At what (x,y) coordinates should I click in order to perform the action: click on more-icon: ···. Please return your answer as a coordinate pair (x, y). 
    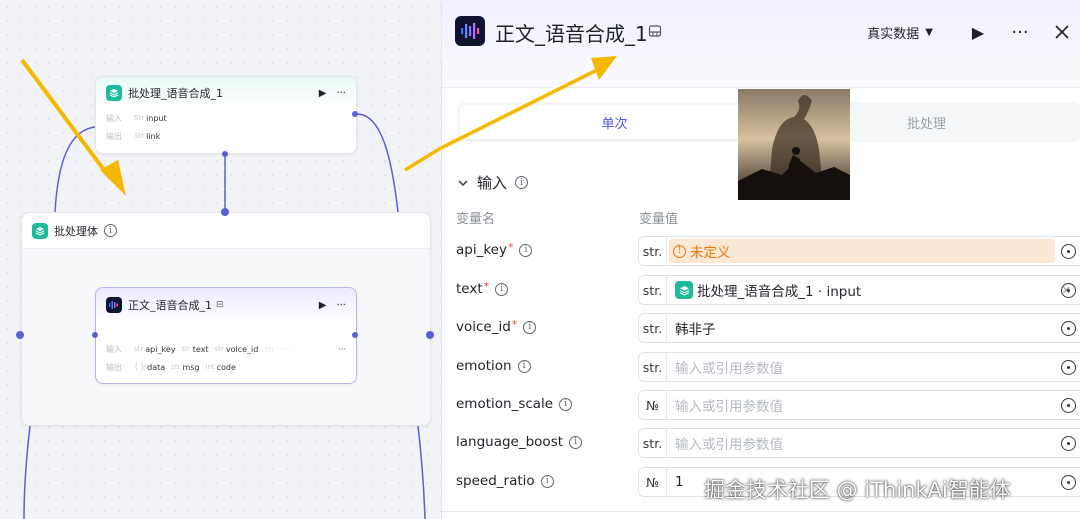
    Looking at the image, I should click on (1020, 32).